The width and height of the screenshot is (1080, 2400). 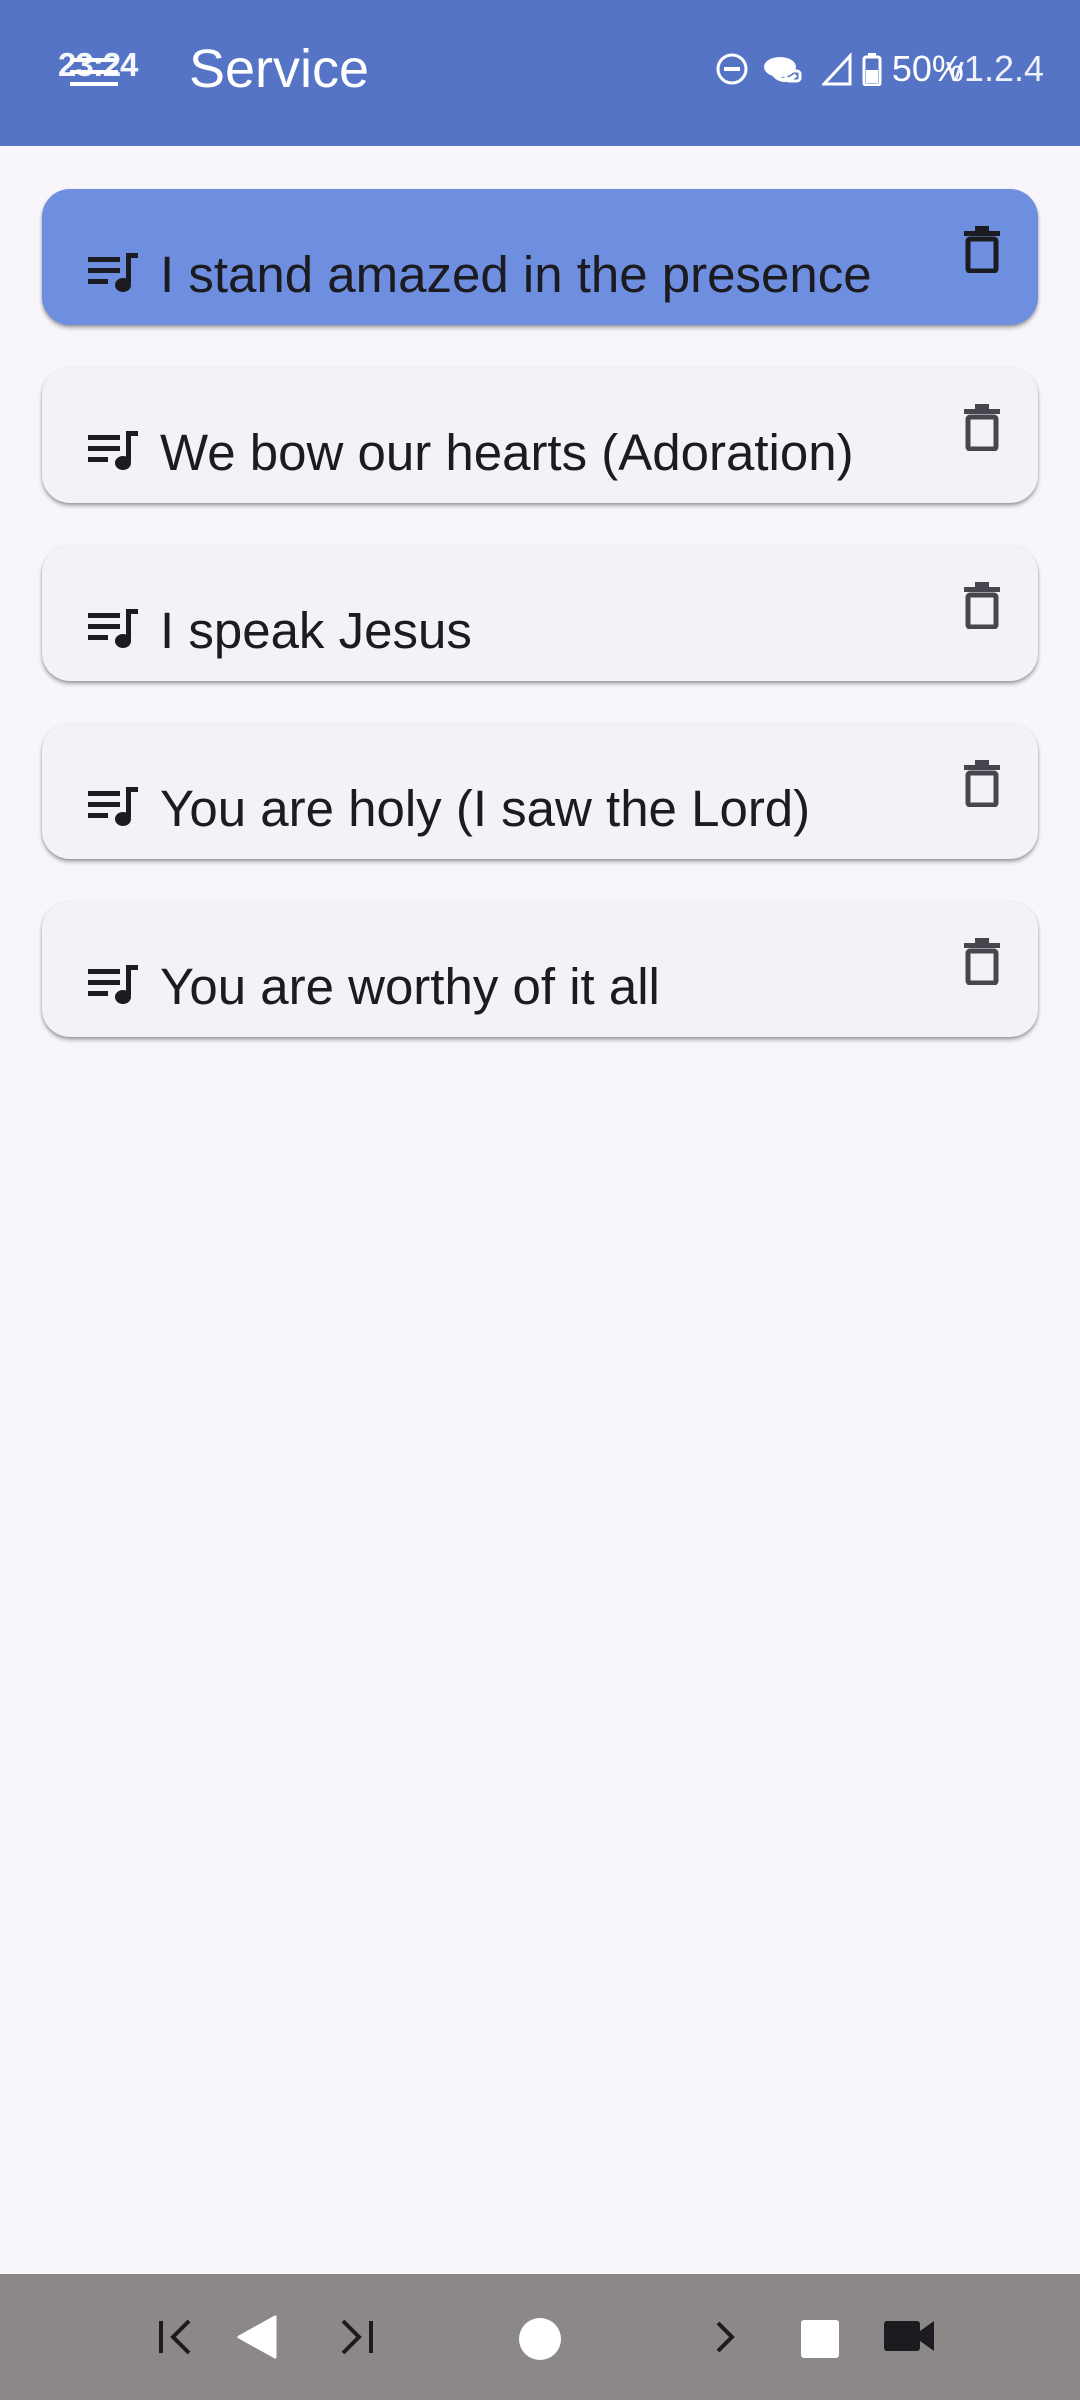 I want to click on skip-next-icon, so click(x=357, y=2337).